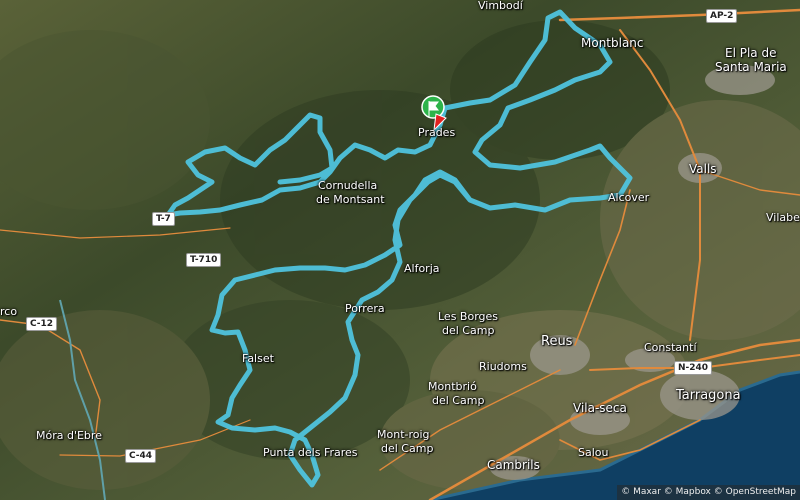 The image size is (800, 500). Describe the element at coordinates (204, 260) in the screenshot. I see `road-shield-t710: T-710` at that location.